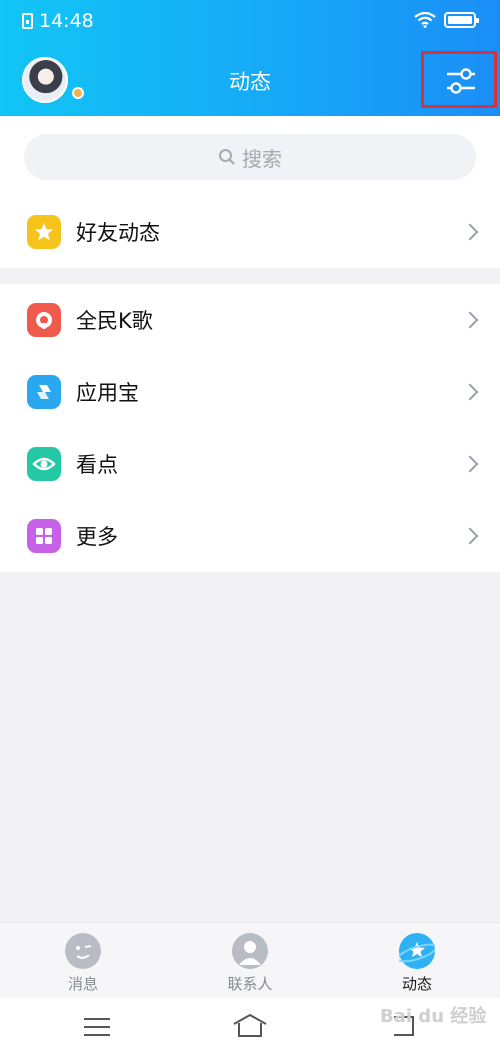 The image size is (500, 1056). Describe the element at coordinates (97, 537) in the screenshot. I see `menu-label: 更多` at that location.